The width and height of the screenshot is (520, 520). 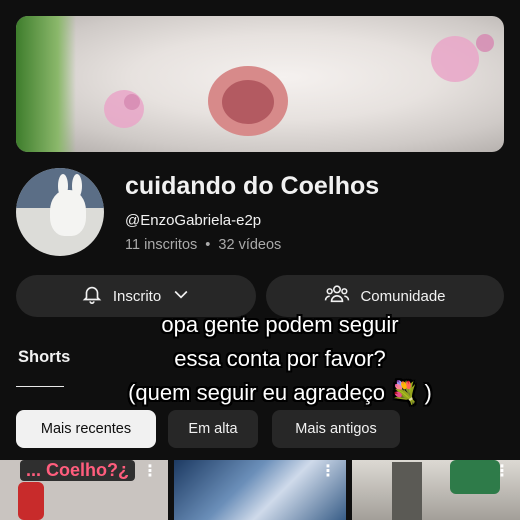 I want to click on subscribed-label: Inscrito, so click(x=137, y=296).